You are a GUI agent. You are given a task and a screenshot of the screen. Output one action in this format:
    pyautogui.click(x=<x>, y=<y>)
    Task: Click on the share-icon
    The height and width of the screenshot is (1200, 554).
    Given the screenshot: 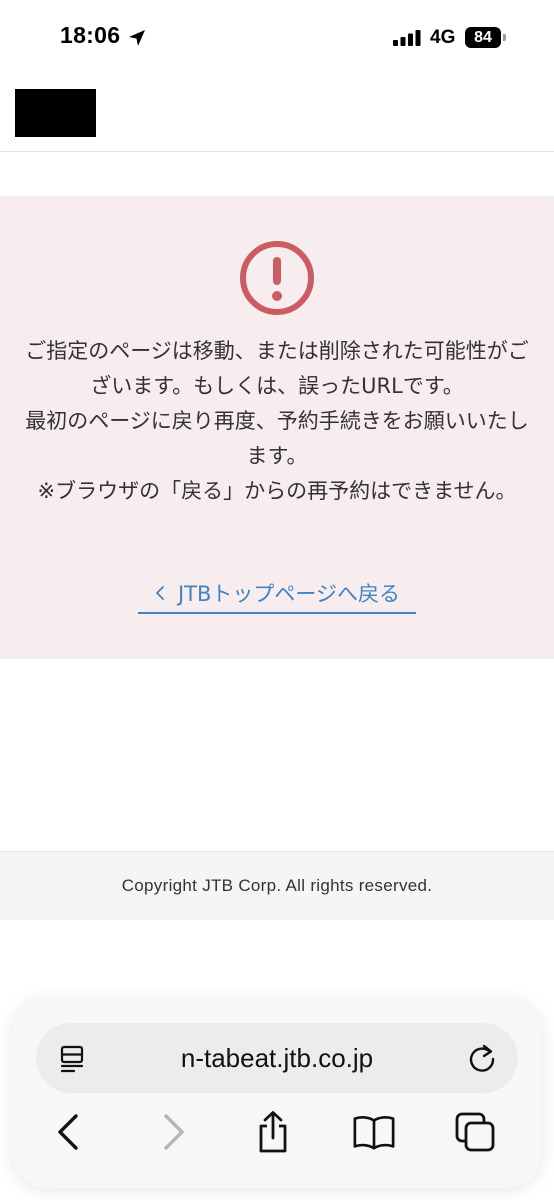 What is the action you would take?
    pyautogui.click(x=273, y=1132)
    